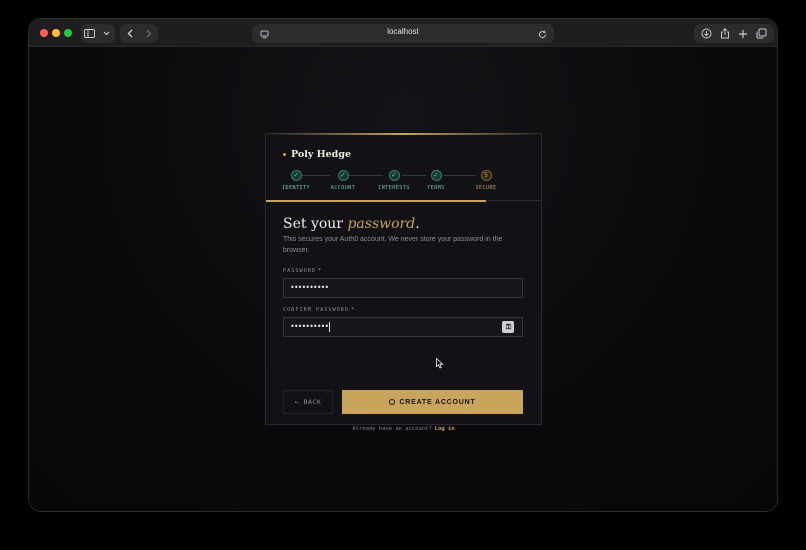 This screenshot has width=806, height=550. Describe the element at coordinates (56, 33) in the screenshot. I see `minimize-window-button` at that location.